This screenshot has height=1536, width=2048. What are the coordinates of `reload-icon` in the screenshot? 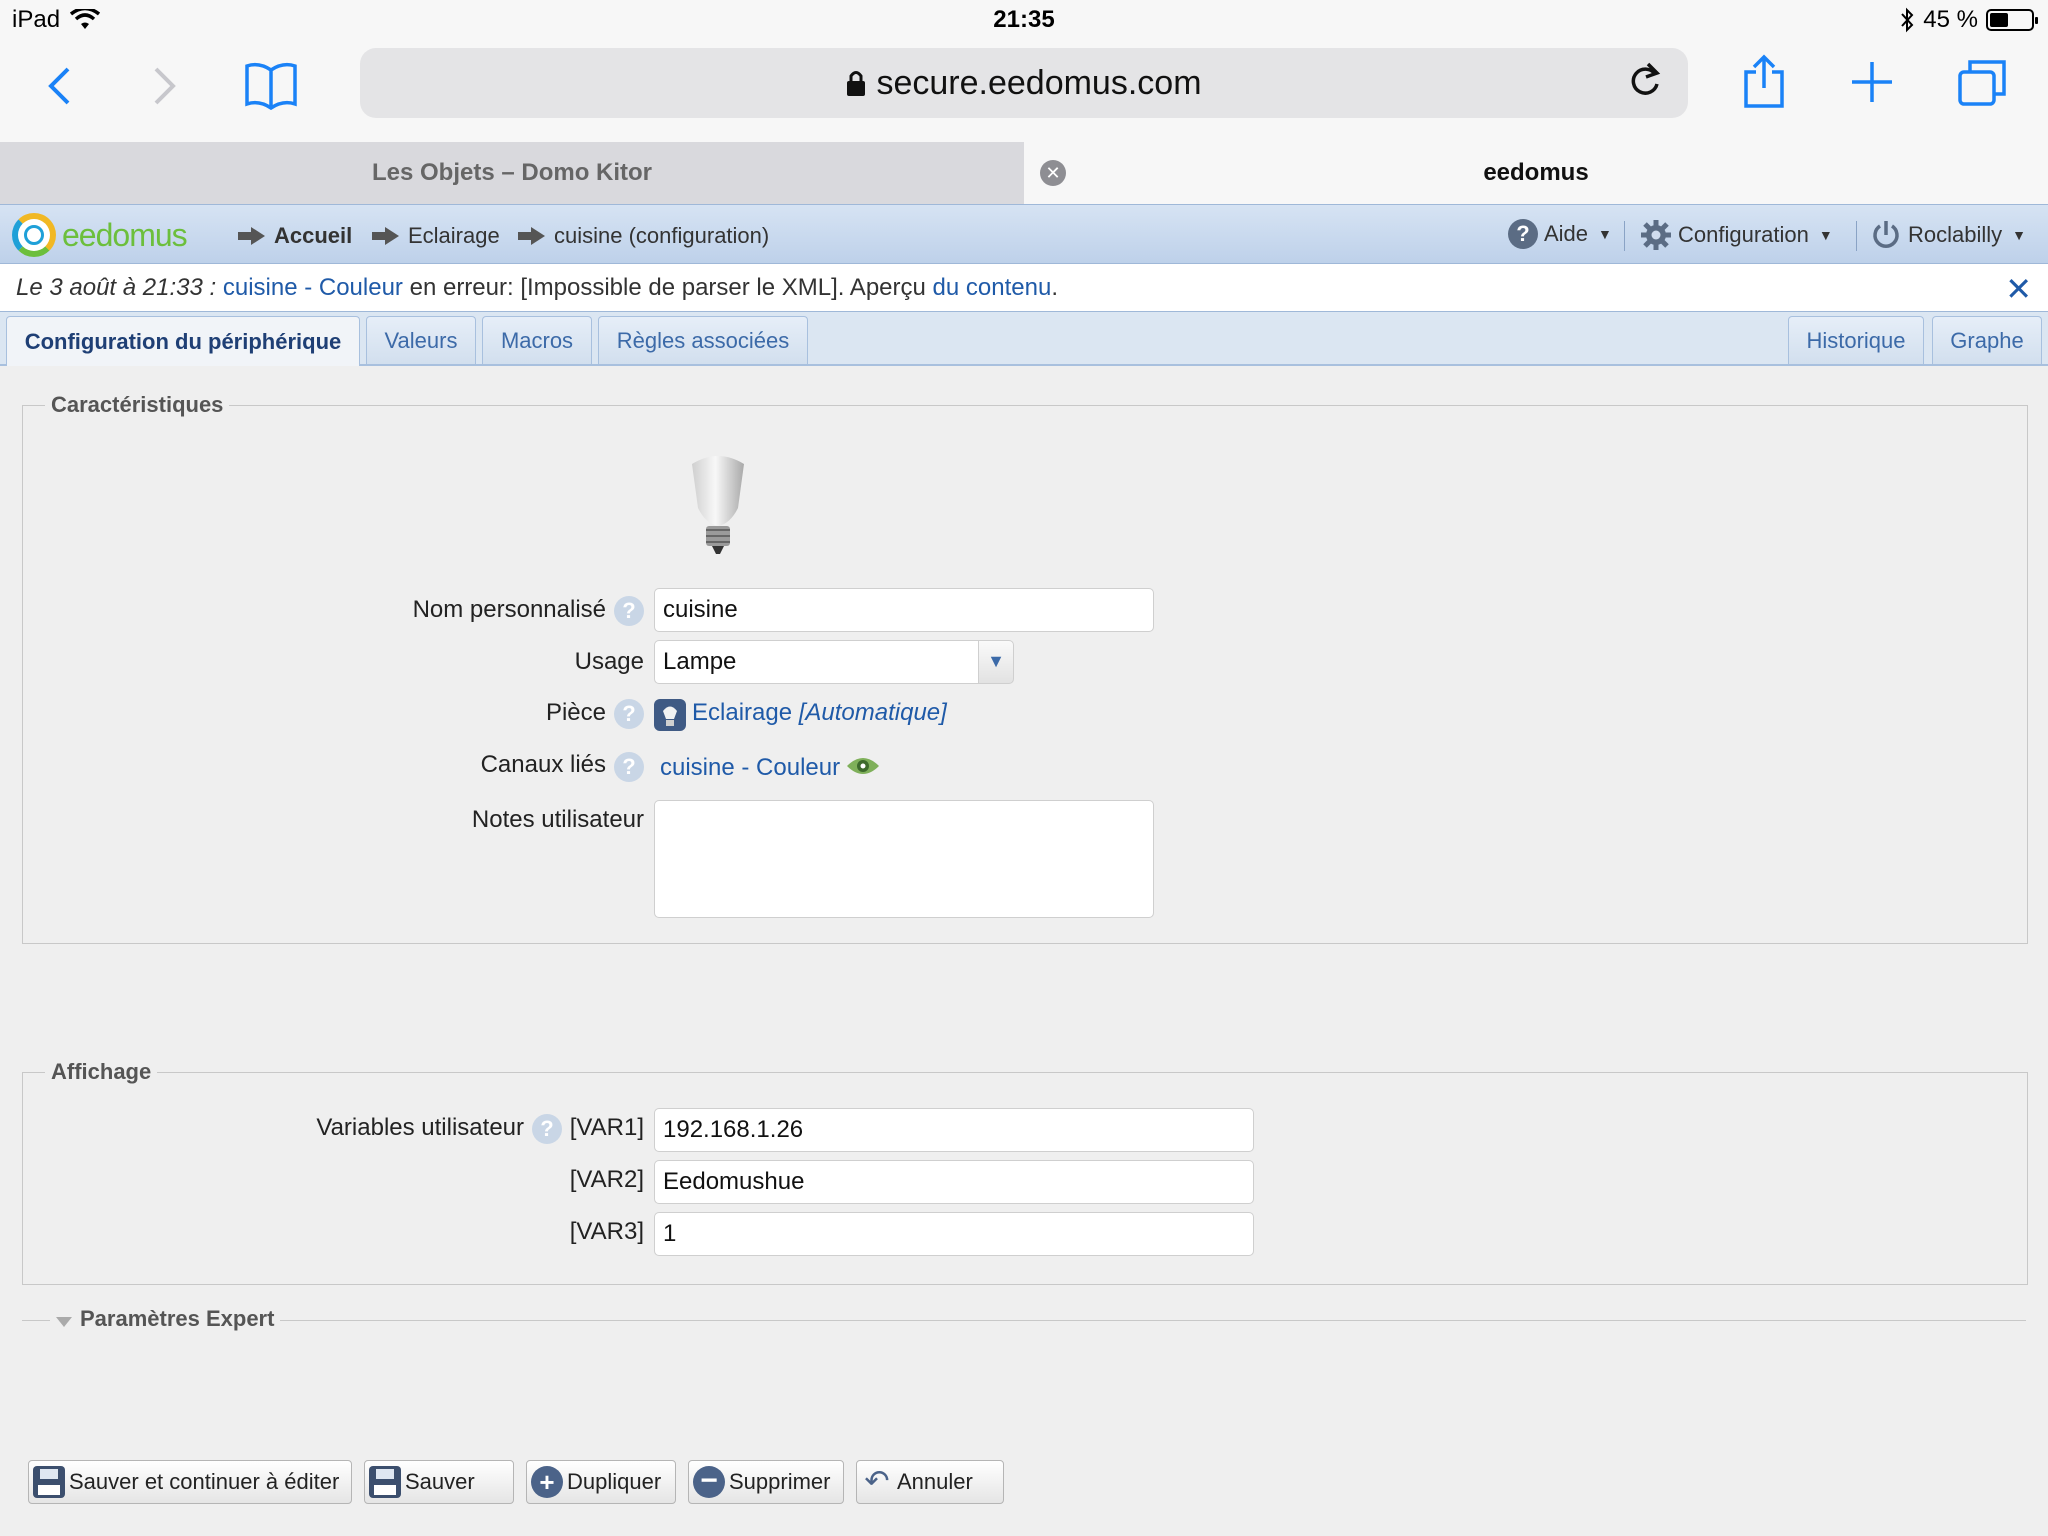 It's located at (1645, 79).